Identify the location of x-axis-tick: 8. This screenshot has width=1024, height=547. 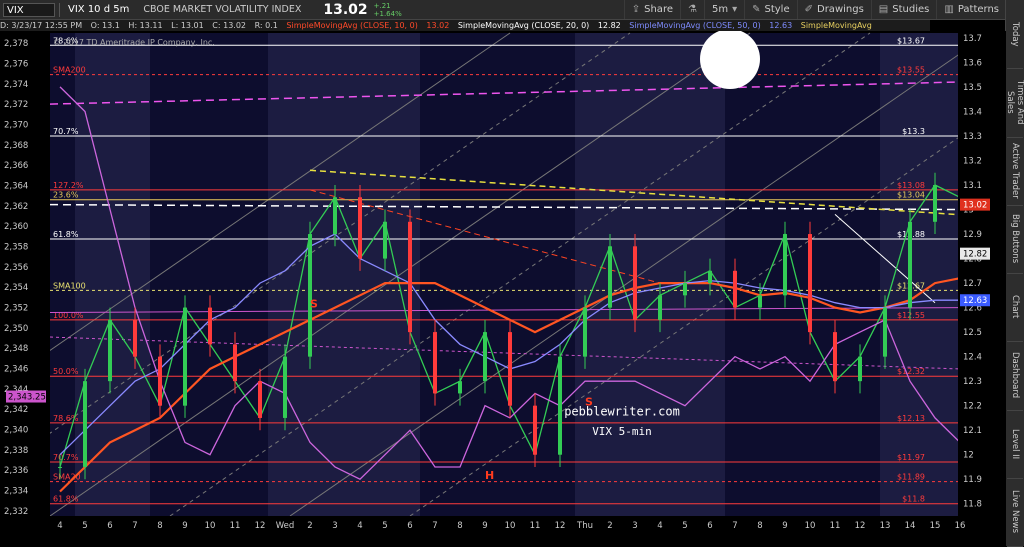
(759, 526).